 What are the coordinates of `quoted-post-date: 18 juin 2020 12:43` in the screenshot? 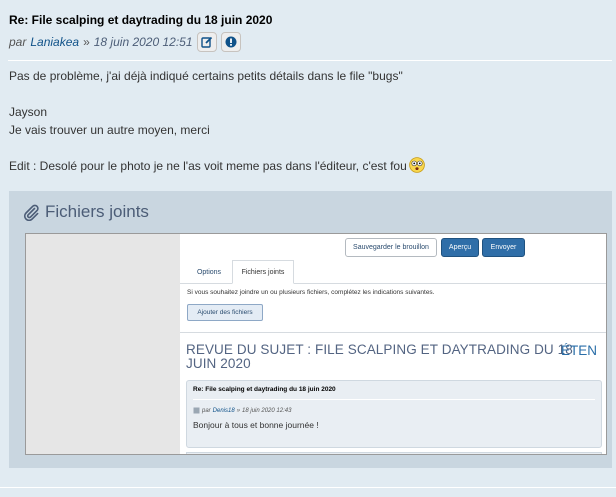 It's located at (267, 410).